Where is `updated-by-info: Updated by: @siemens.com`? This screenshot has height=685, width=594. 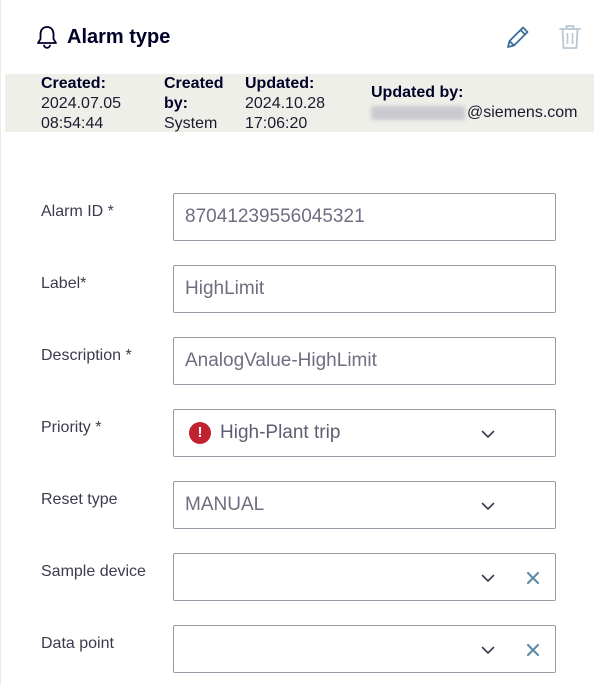 updated-by-info: Updated by: @siemens.com is located at coordinates (474, 103).